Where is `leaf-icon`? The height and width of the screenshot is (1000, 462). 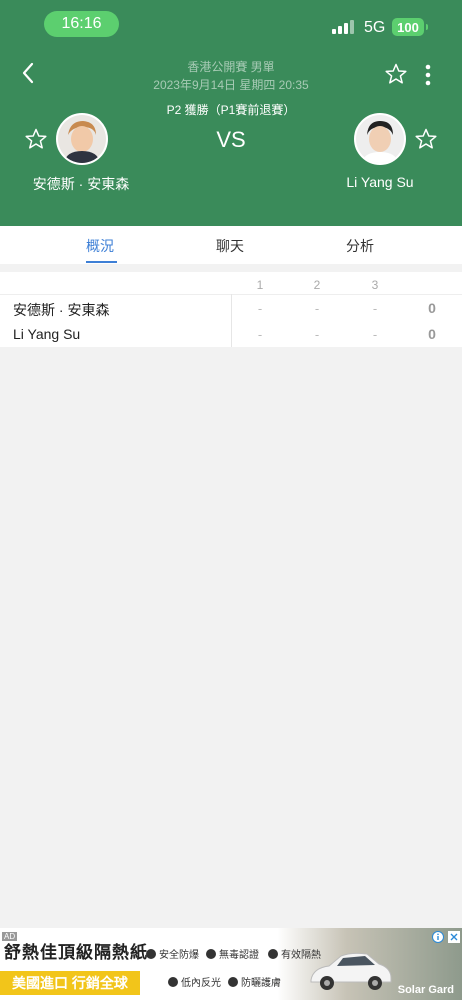 leaf-icon is located at coordinates (211, 953).